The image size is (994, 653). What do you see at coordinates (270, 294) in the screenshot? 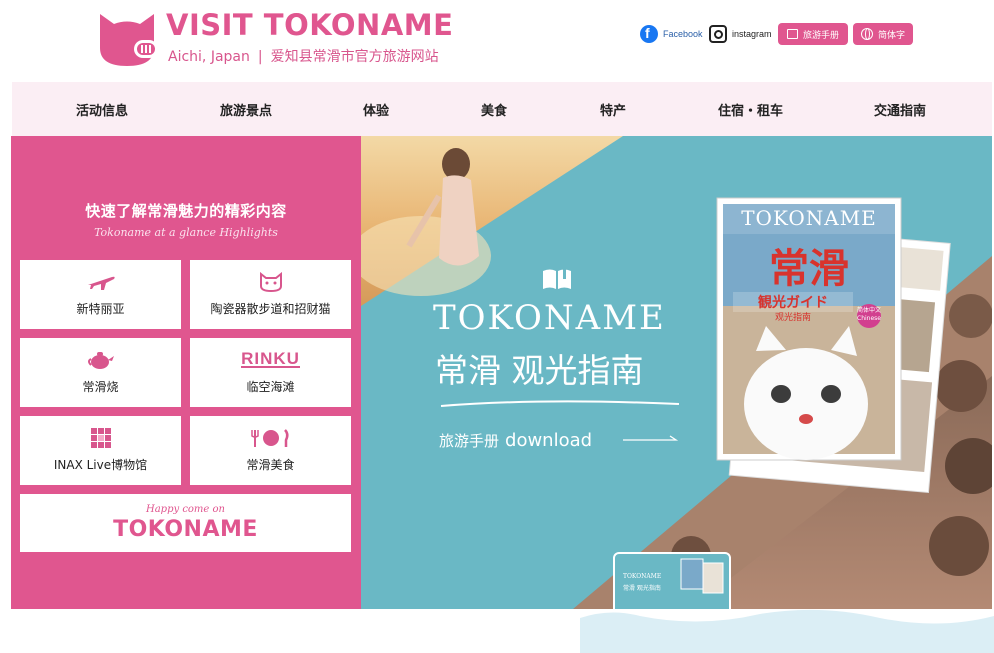
I see `tile-pottery-path: 陶瓷器散步道和招财猫` at bounding box center [270, 294].